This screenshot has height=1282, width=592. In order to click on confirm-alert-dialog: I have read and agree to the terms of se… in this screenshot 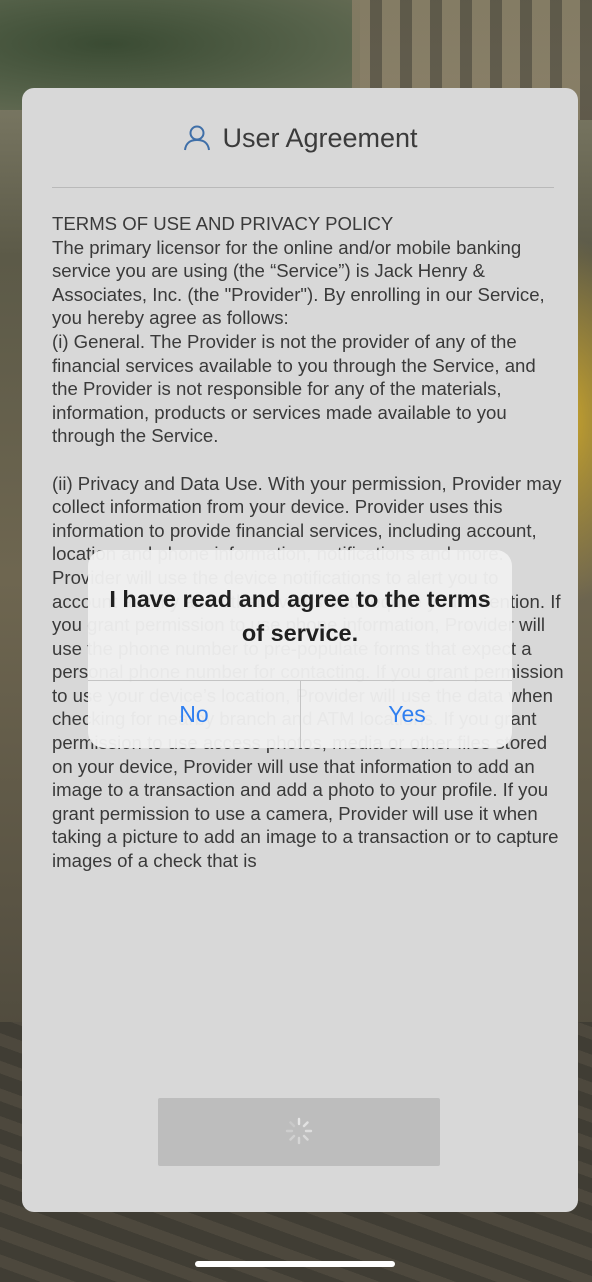, I will do `click(300, 649)`.